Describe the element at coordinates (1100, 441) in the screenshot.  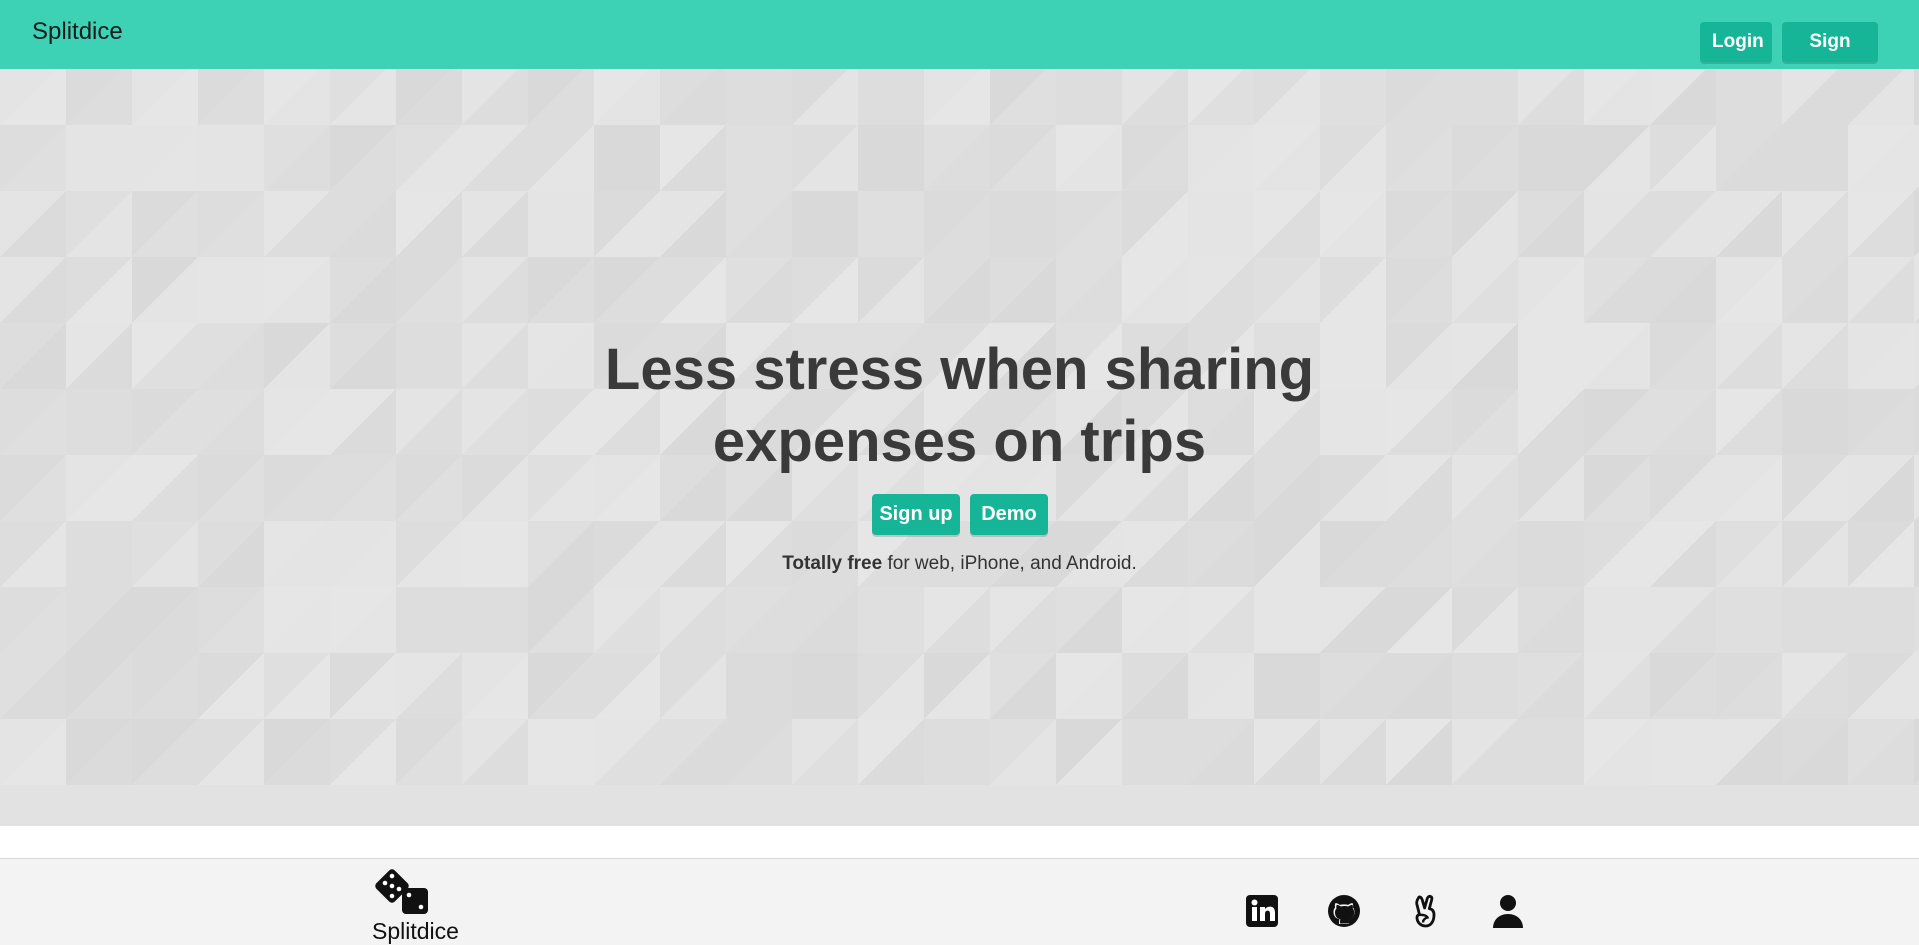
I see `headline-emphasis: on trips` at that location.